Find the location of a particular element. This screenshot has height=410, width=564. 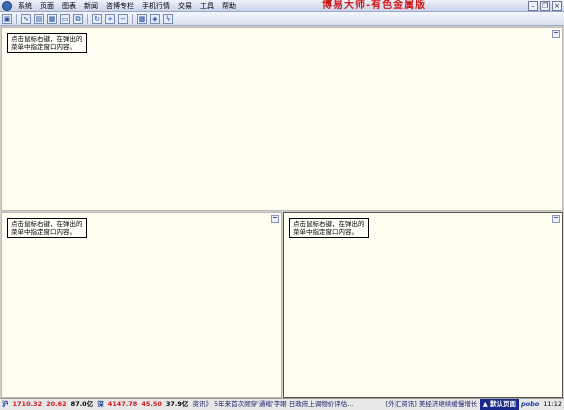

zoom-in-icon: + is located at coordinates (110, 19).